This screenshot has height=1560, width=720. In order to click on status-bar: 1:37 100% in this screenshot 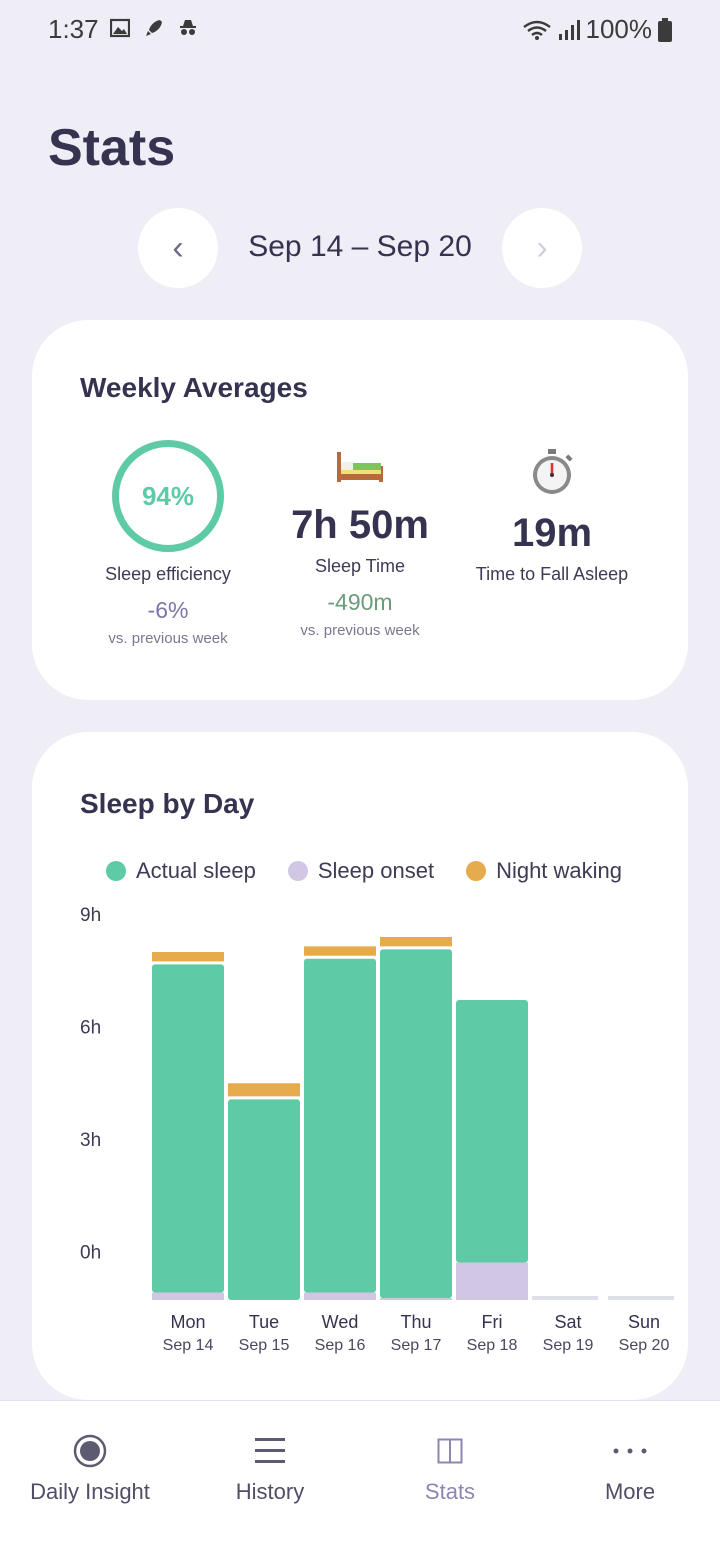, I will do `click(360, 30)`.